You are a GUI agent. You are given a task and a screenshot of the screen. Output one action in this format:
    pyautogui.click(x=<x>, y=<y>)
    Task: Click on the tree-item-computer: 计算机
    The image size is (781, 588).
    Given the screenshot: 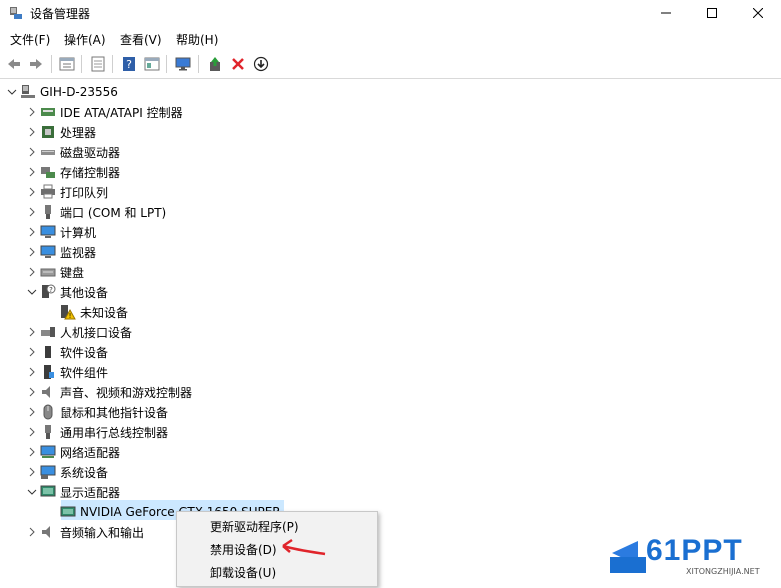 What is the action you would take?
    pyautogui.click(x=60, y=232)
    